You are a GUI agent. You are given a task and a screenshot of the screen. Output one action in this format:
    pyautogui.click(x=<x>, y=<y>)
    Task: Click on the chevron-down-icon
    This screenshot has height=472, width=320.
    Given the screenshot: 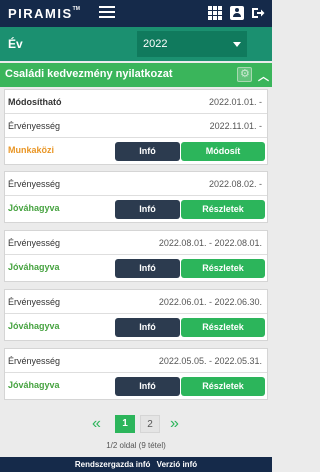 What is the action you would take?
    pyautogui.click(x=237, y=44)
    